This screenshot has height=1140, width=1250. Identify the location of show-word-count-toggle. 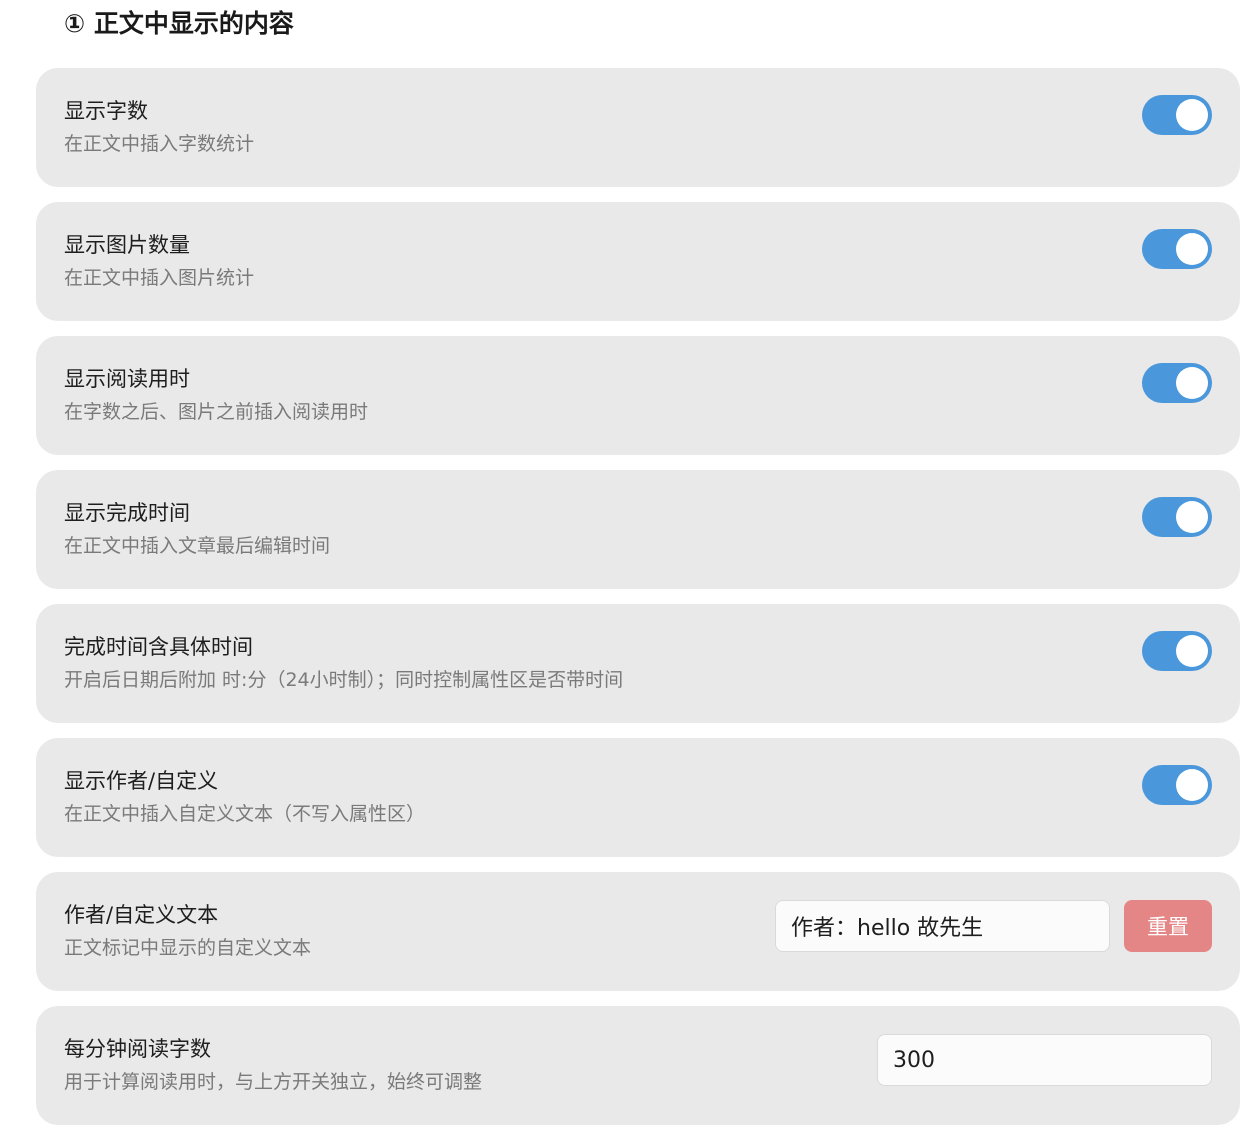
(1177, 115).